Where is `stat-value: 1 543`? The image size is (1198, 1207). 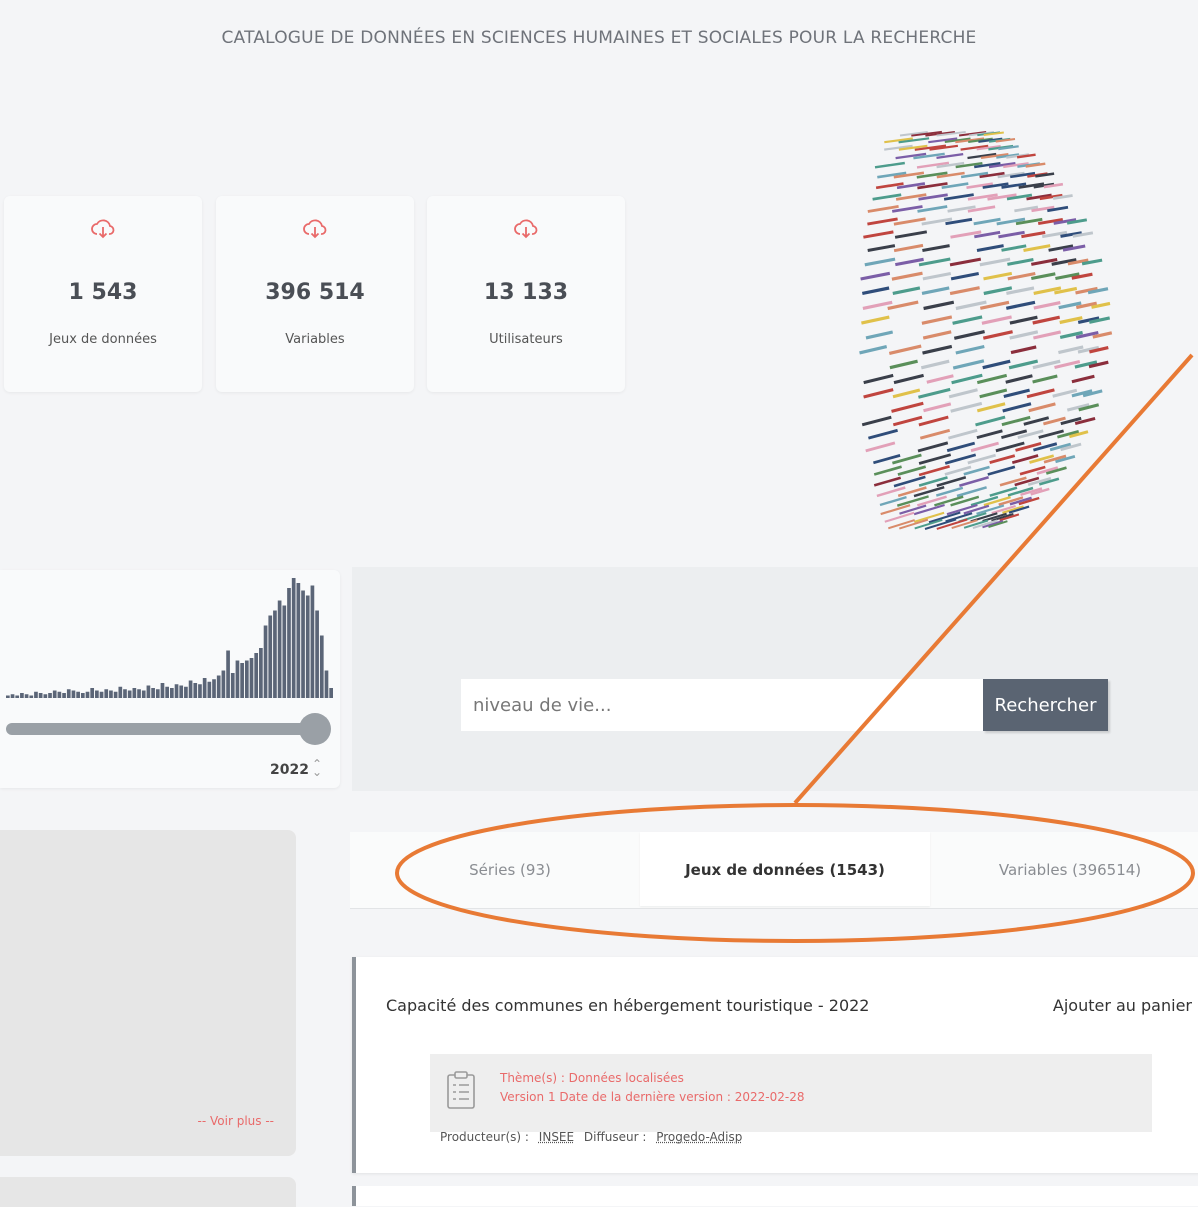 stat-value: 1 543 is located at coordinates (103, 292).